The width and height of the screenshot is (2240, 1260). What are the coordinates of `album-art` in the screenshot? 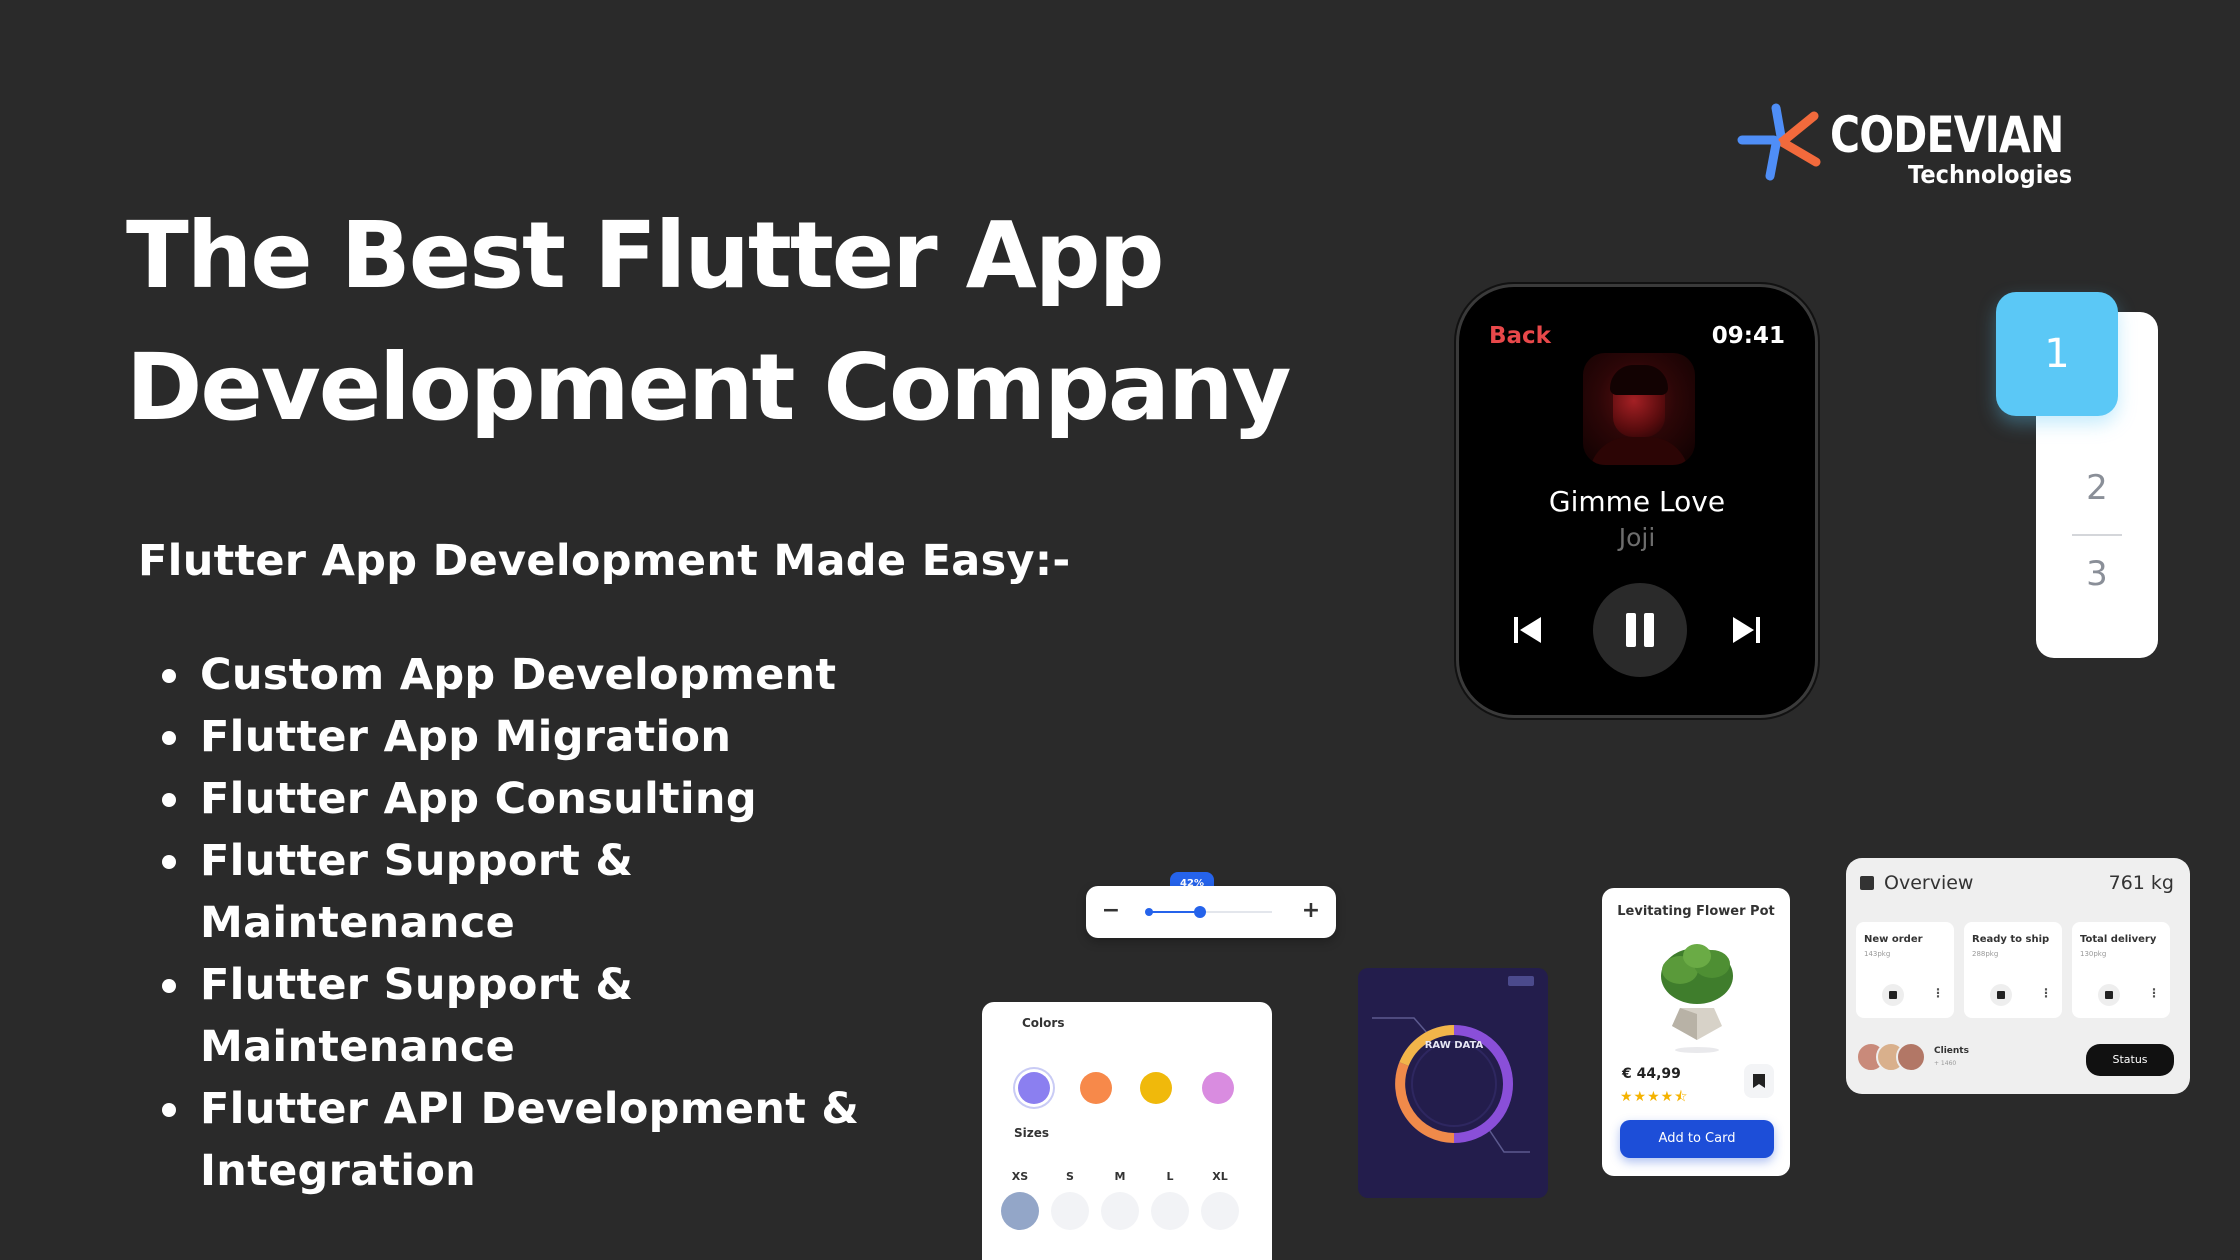 It's located at (1639, 409).